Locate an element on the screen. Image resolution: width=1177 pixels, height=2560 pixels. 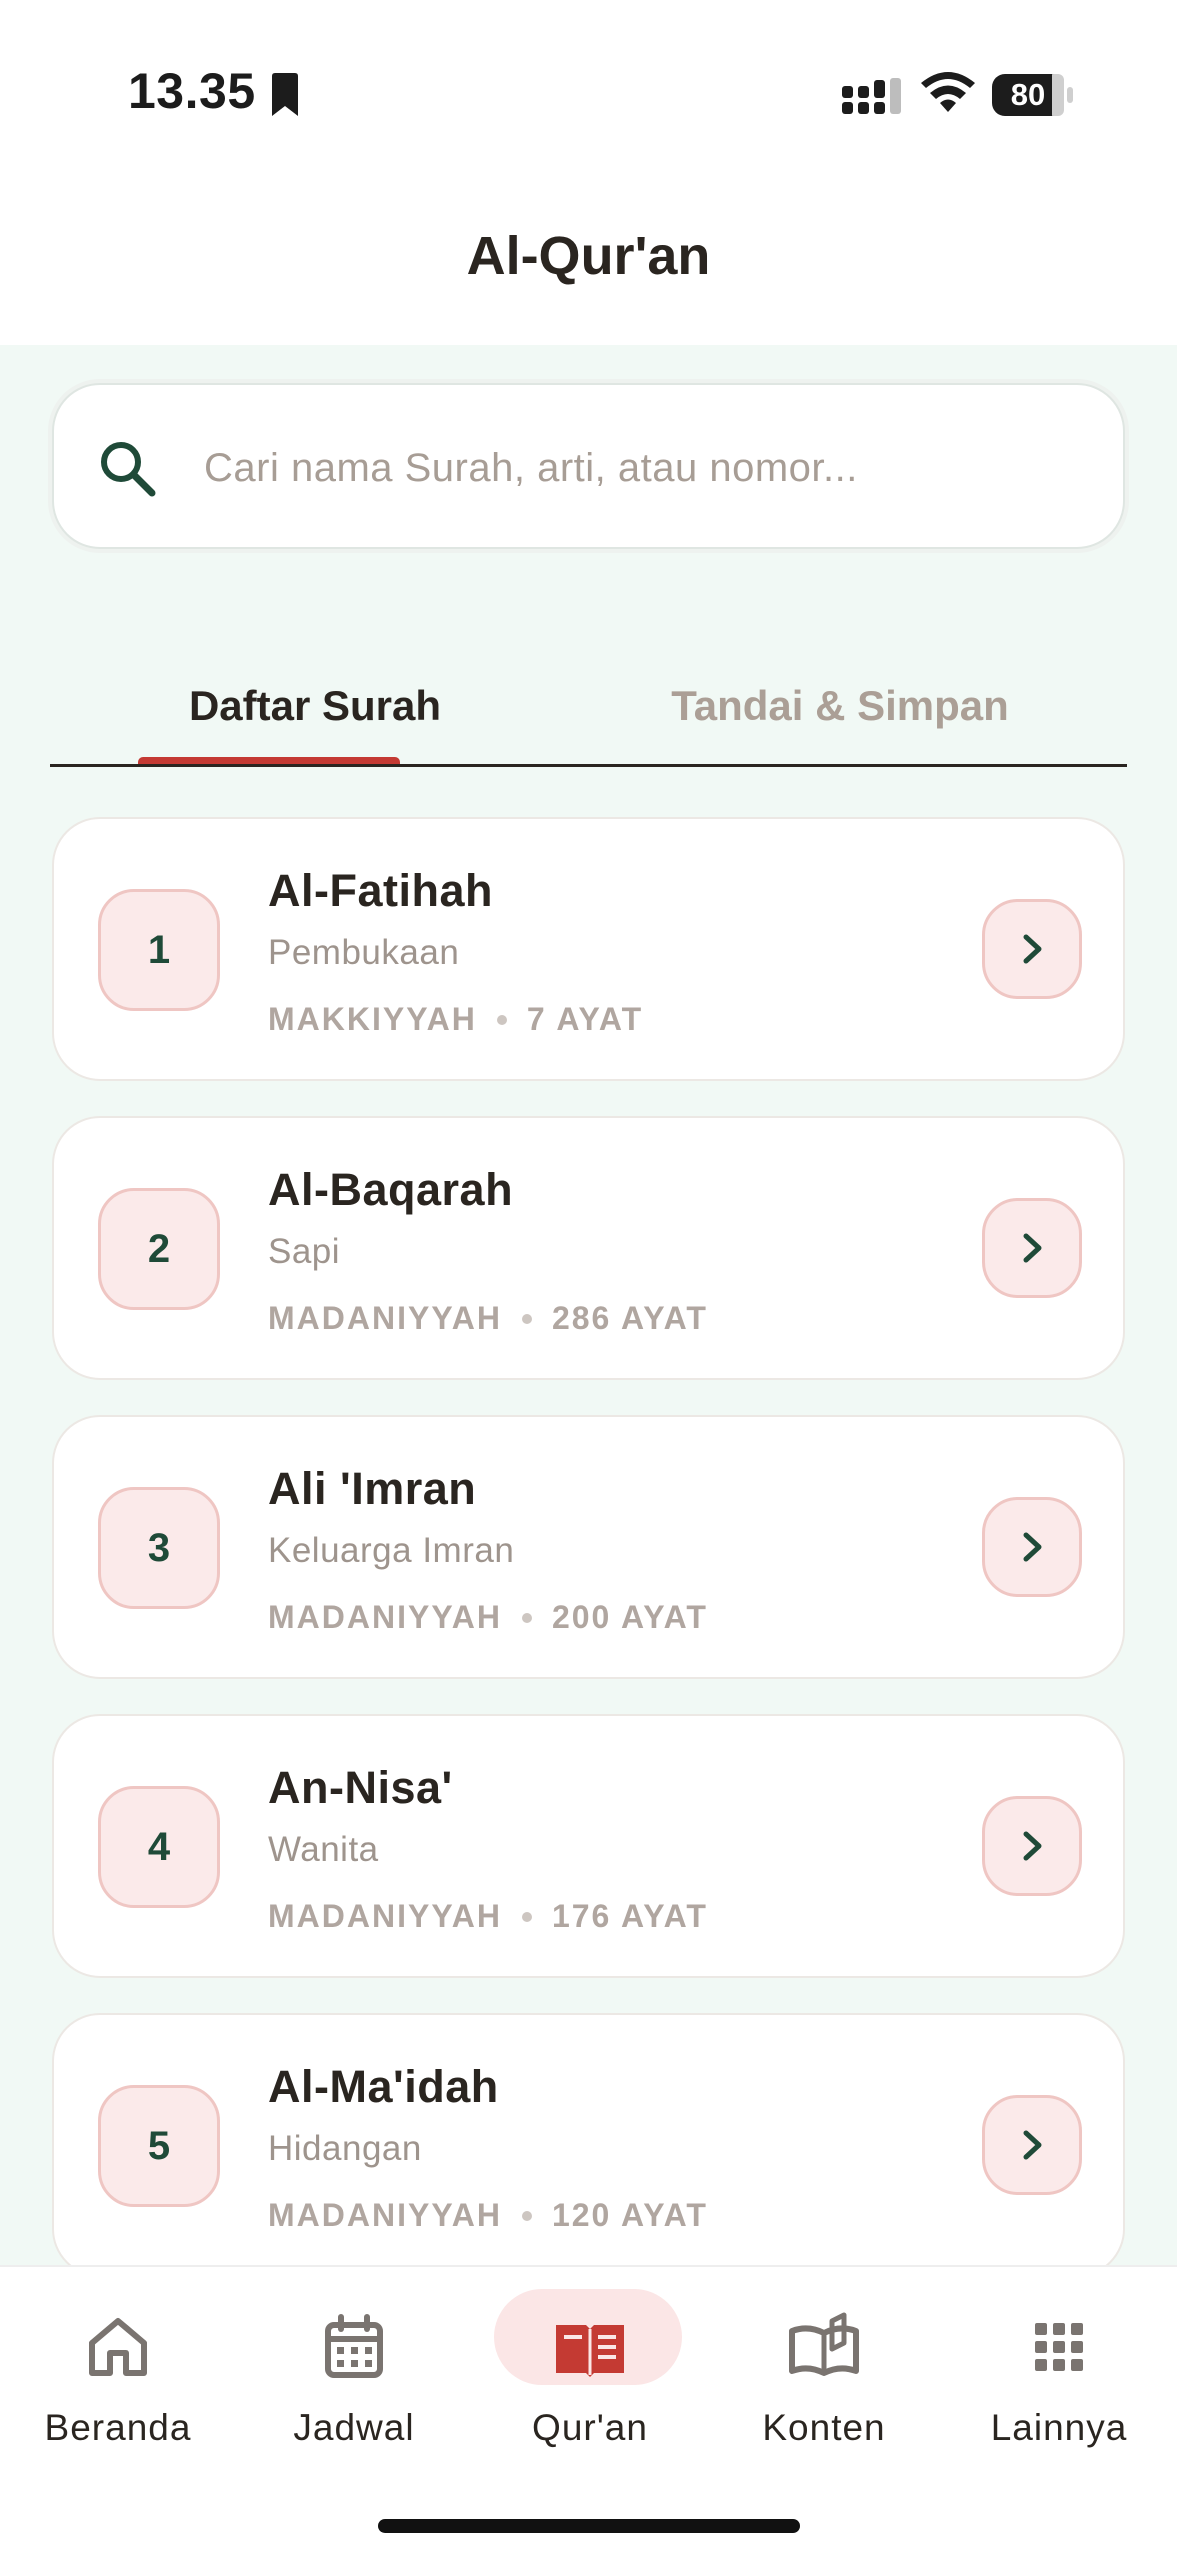
home-indicator is located at coordinates (589, 2526).